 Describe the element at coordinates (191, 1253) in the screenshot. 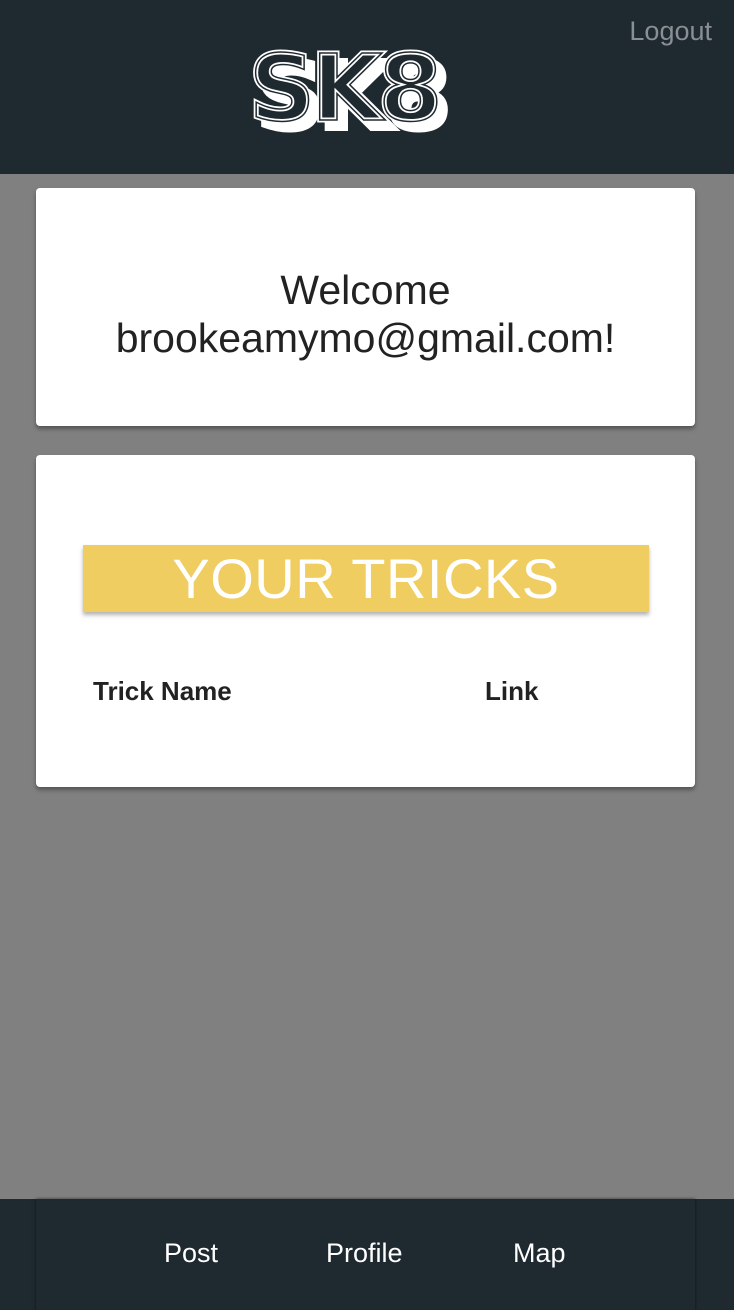

I see `nav-post: Post` at that location.